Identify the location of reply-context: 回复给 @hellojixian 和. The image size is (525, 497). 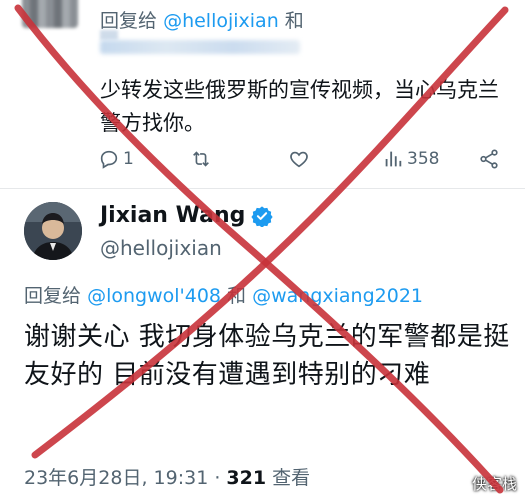
(202, 19).